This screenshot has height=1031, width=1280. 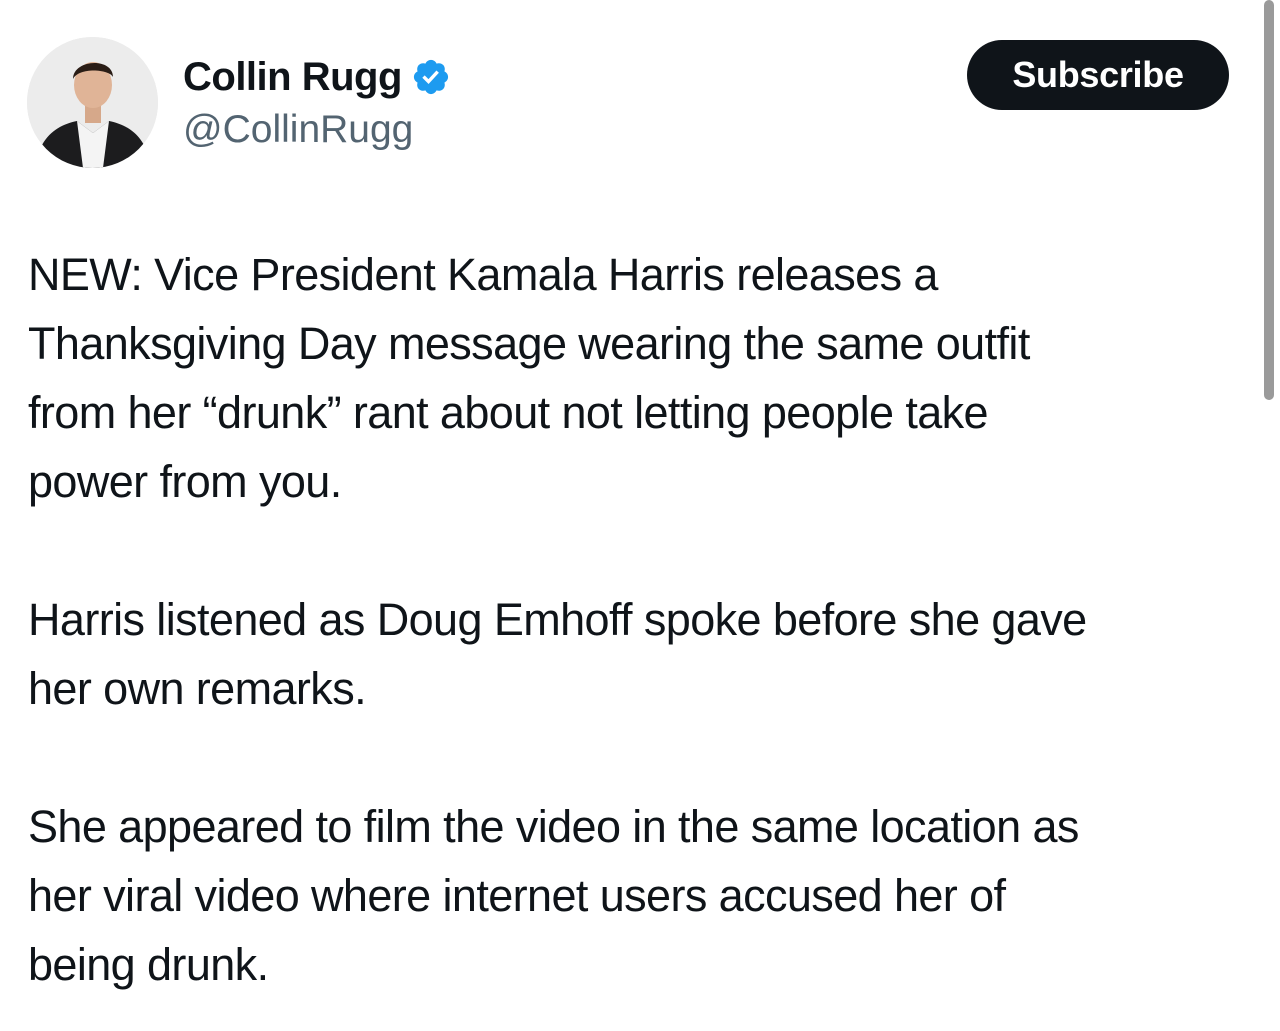 What do you see at coordinates (317, 130) in the screenshot?
I see `handle: @CollinRugg` at bounding box center [317, 130].